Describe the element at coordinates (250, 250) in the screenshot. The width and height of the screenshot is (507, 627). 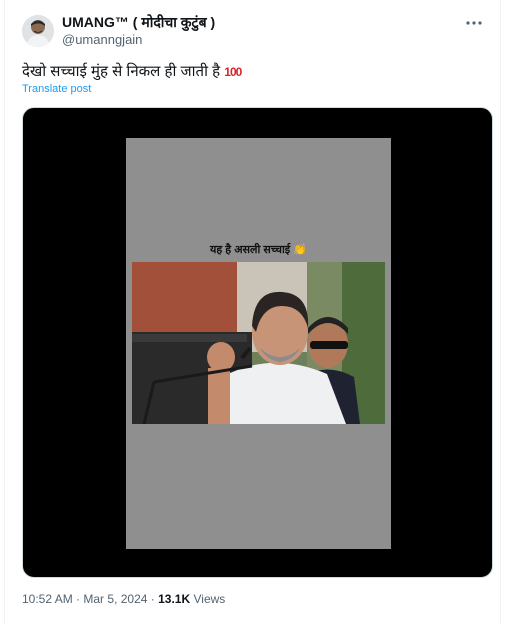
I see `video-caption-text: यह है असली सच्चाई` at that location.